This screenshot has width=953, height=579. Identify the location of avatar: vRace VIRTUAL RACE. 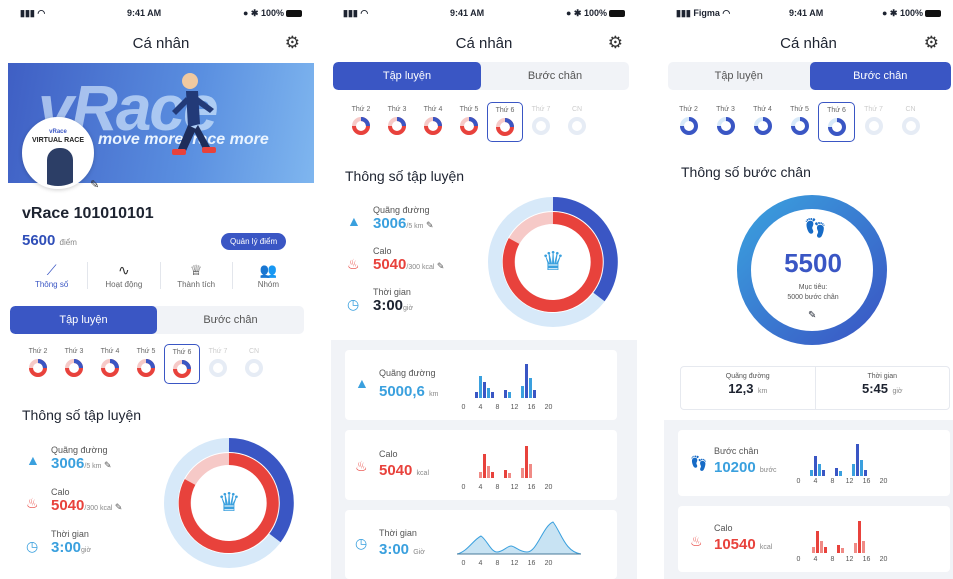
(58, 153).